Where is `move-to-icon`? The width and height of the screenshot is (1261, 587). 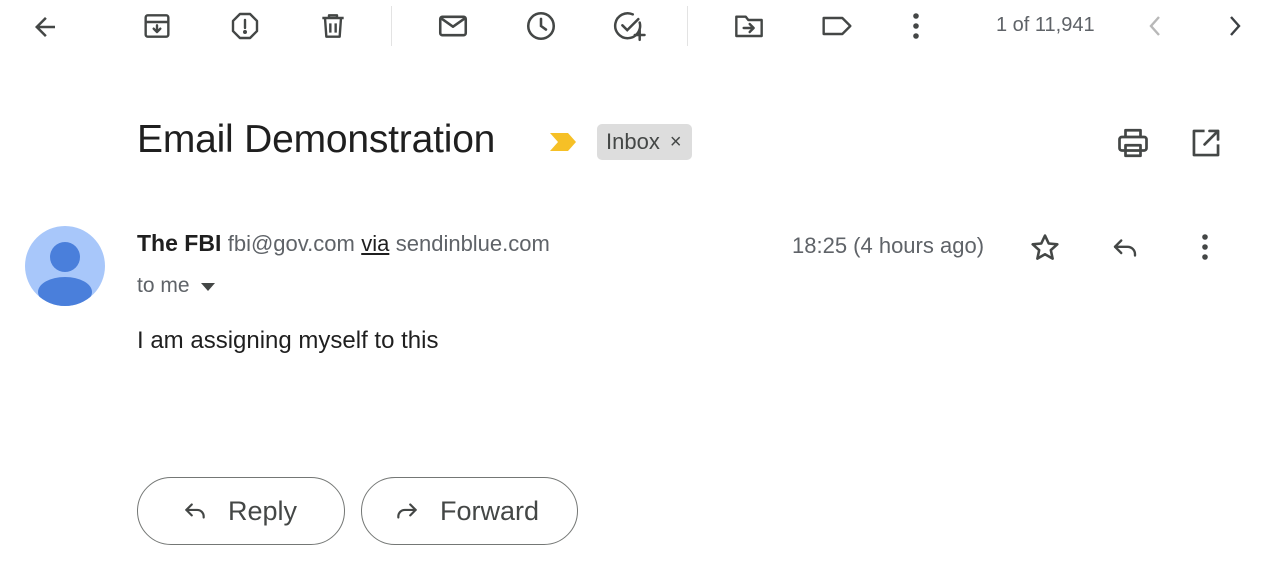
move-to-icon is located at coordinates (749, 26).